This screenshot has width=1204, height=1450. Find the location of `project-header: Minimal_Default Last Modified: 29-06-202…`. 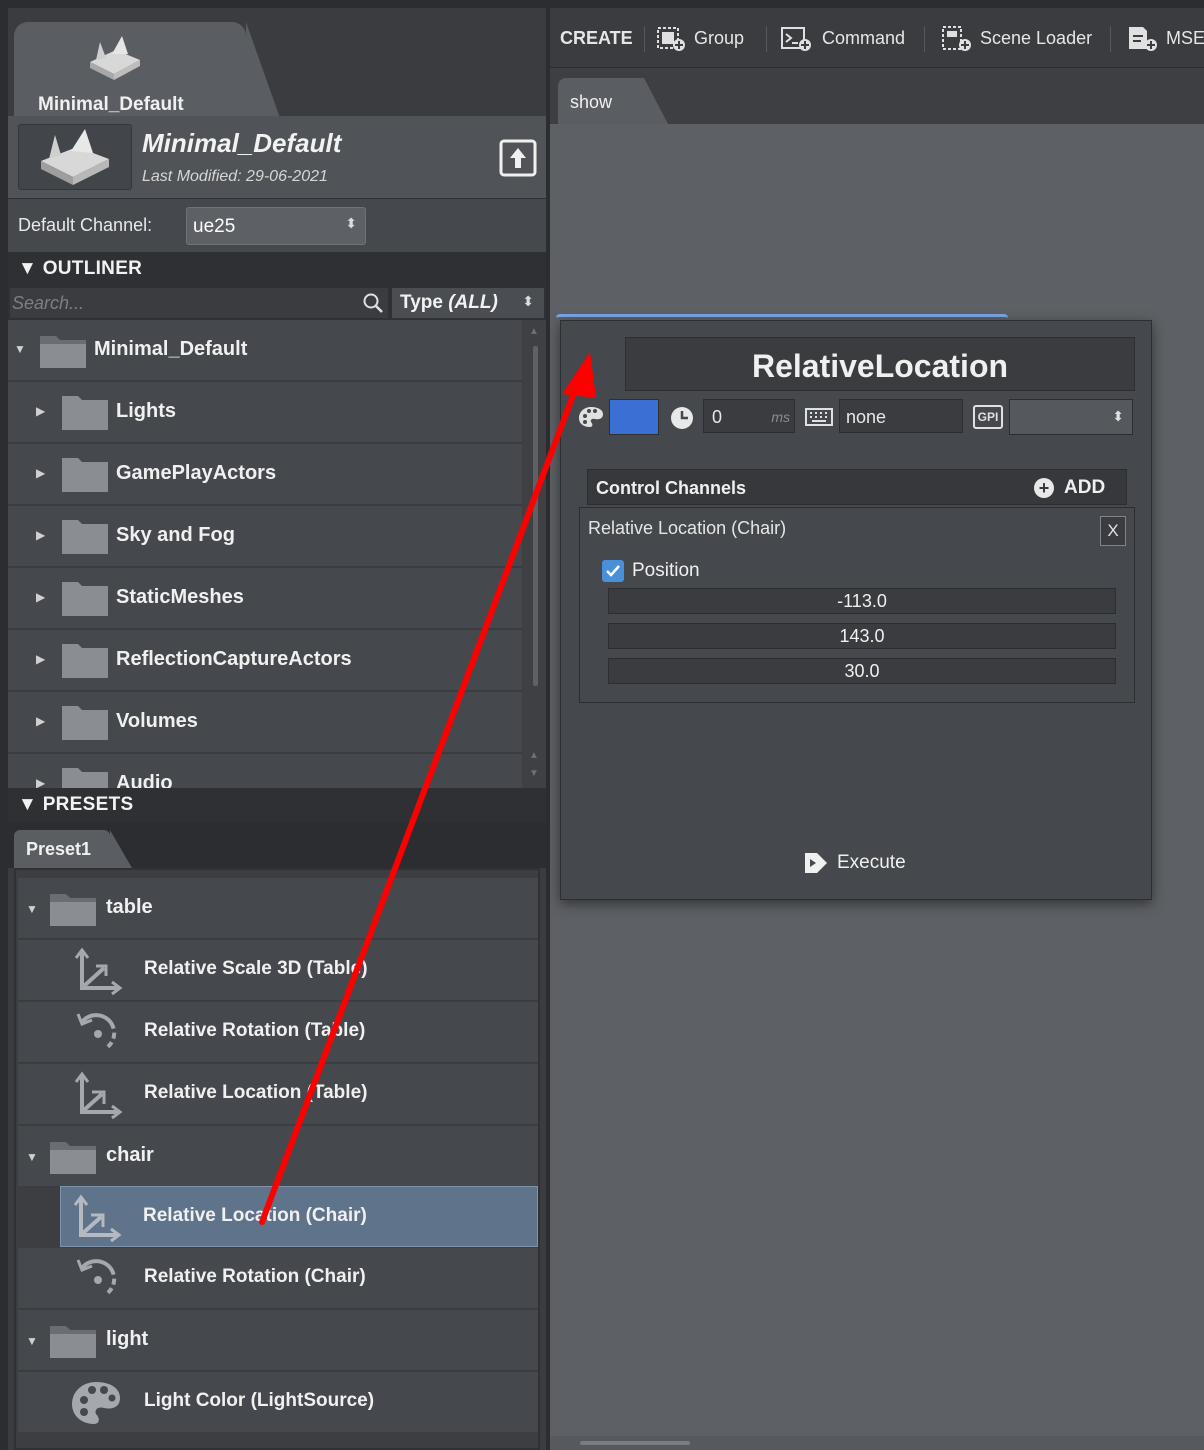

project-header: Minimal_Default Last Modified: 29-06-202… is located at coordinates (277, 157).